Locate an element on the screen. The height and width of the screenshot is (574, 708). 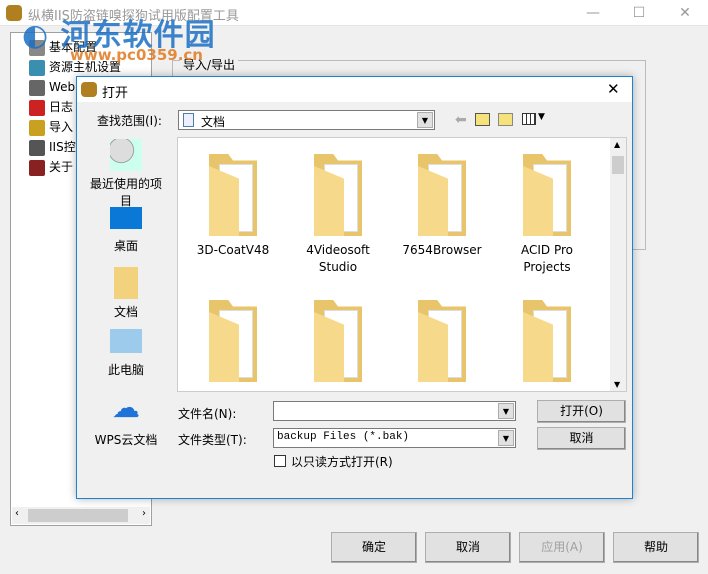
ok-button: 确定 is located at coordinates (374, 547).